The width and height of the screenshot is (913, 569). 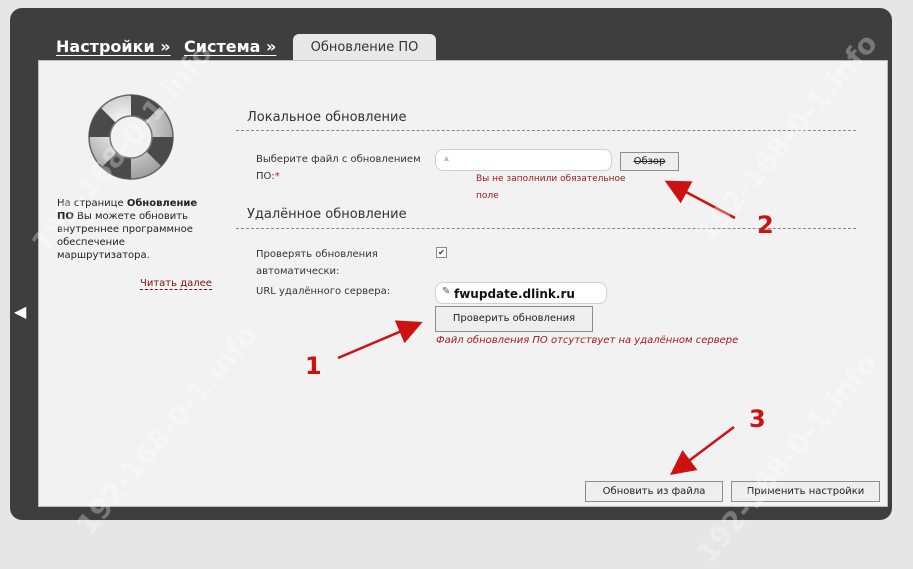 I want to click on annotation-number-3: 3, so click(x=757, y=419).